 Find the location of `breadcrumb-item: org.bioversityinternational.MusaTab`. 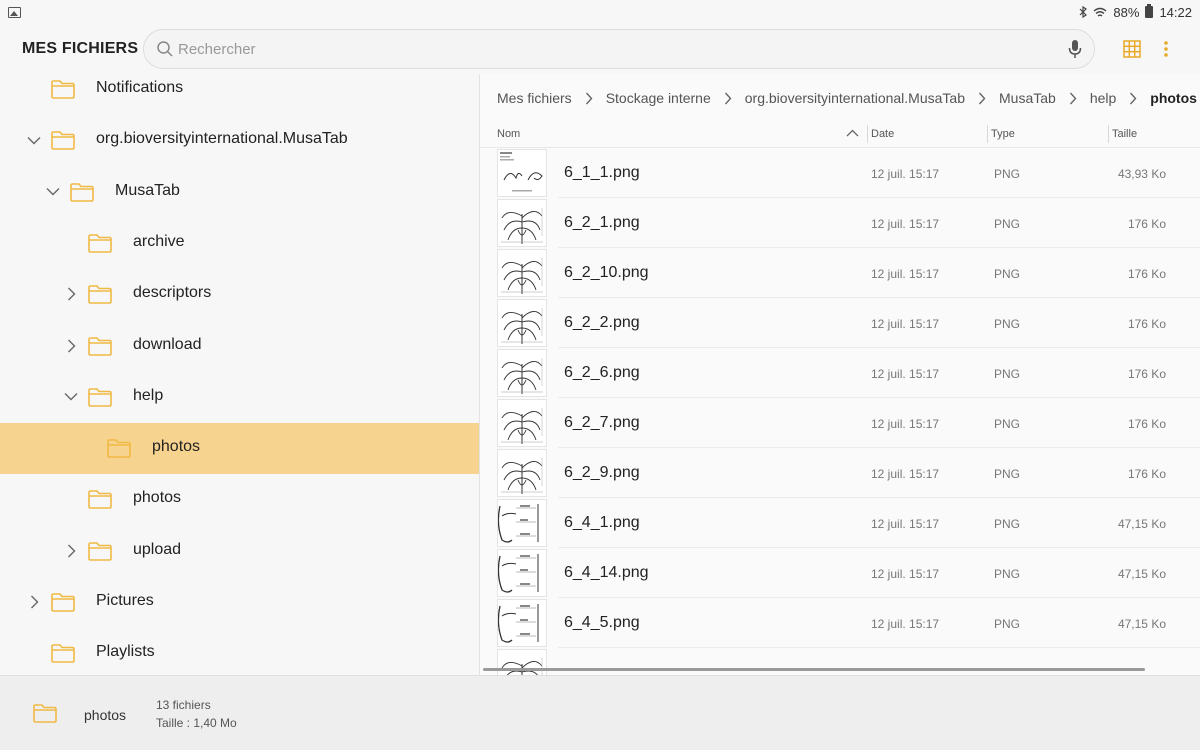

breadcrumb-item: org.bioversityinternational.MusaTab is located at coordinates (855, 98).